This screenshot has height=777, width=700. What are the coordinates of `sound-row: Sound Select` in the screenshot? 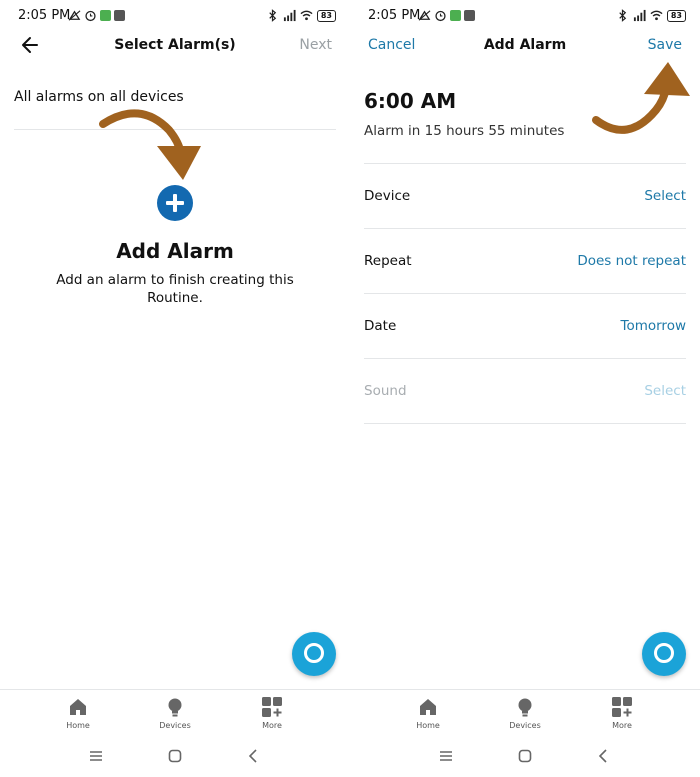 It's located at (525, 390).